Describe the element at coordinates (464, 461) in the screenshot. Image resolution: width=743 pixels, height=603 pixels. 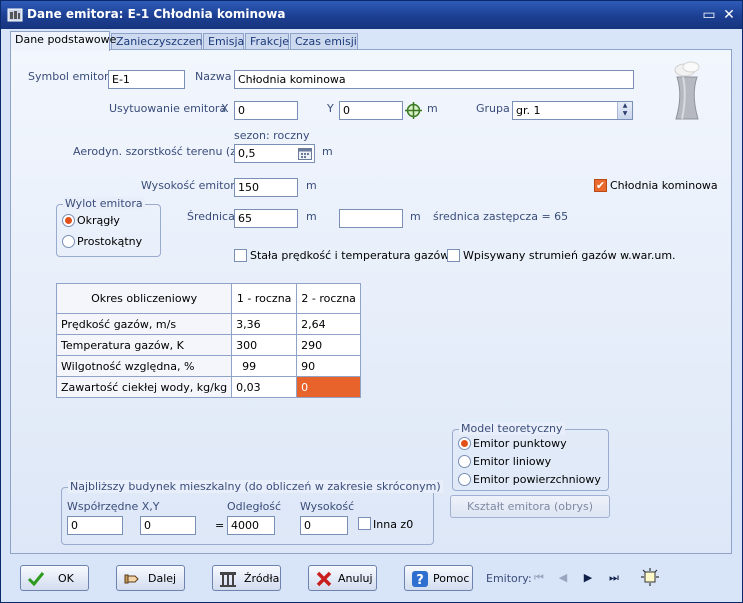
I see `model-line-radio` at that location.